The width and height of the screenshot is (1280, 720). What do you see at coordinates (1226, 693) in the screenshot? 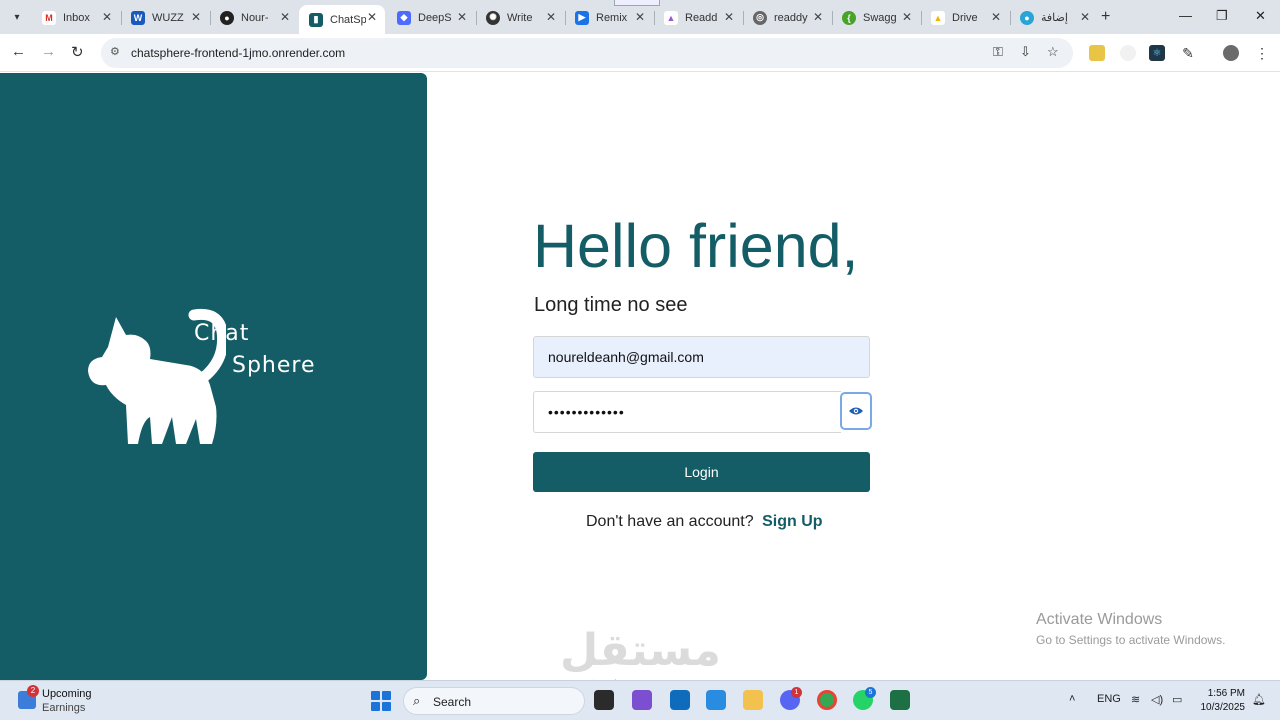
I see `clock-time: 1:56 PM` at bounding box center [1226, 693].